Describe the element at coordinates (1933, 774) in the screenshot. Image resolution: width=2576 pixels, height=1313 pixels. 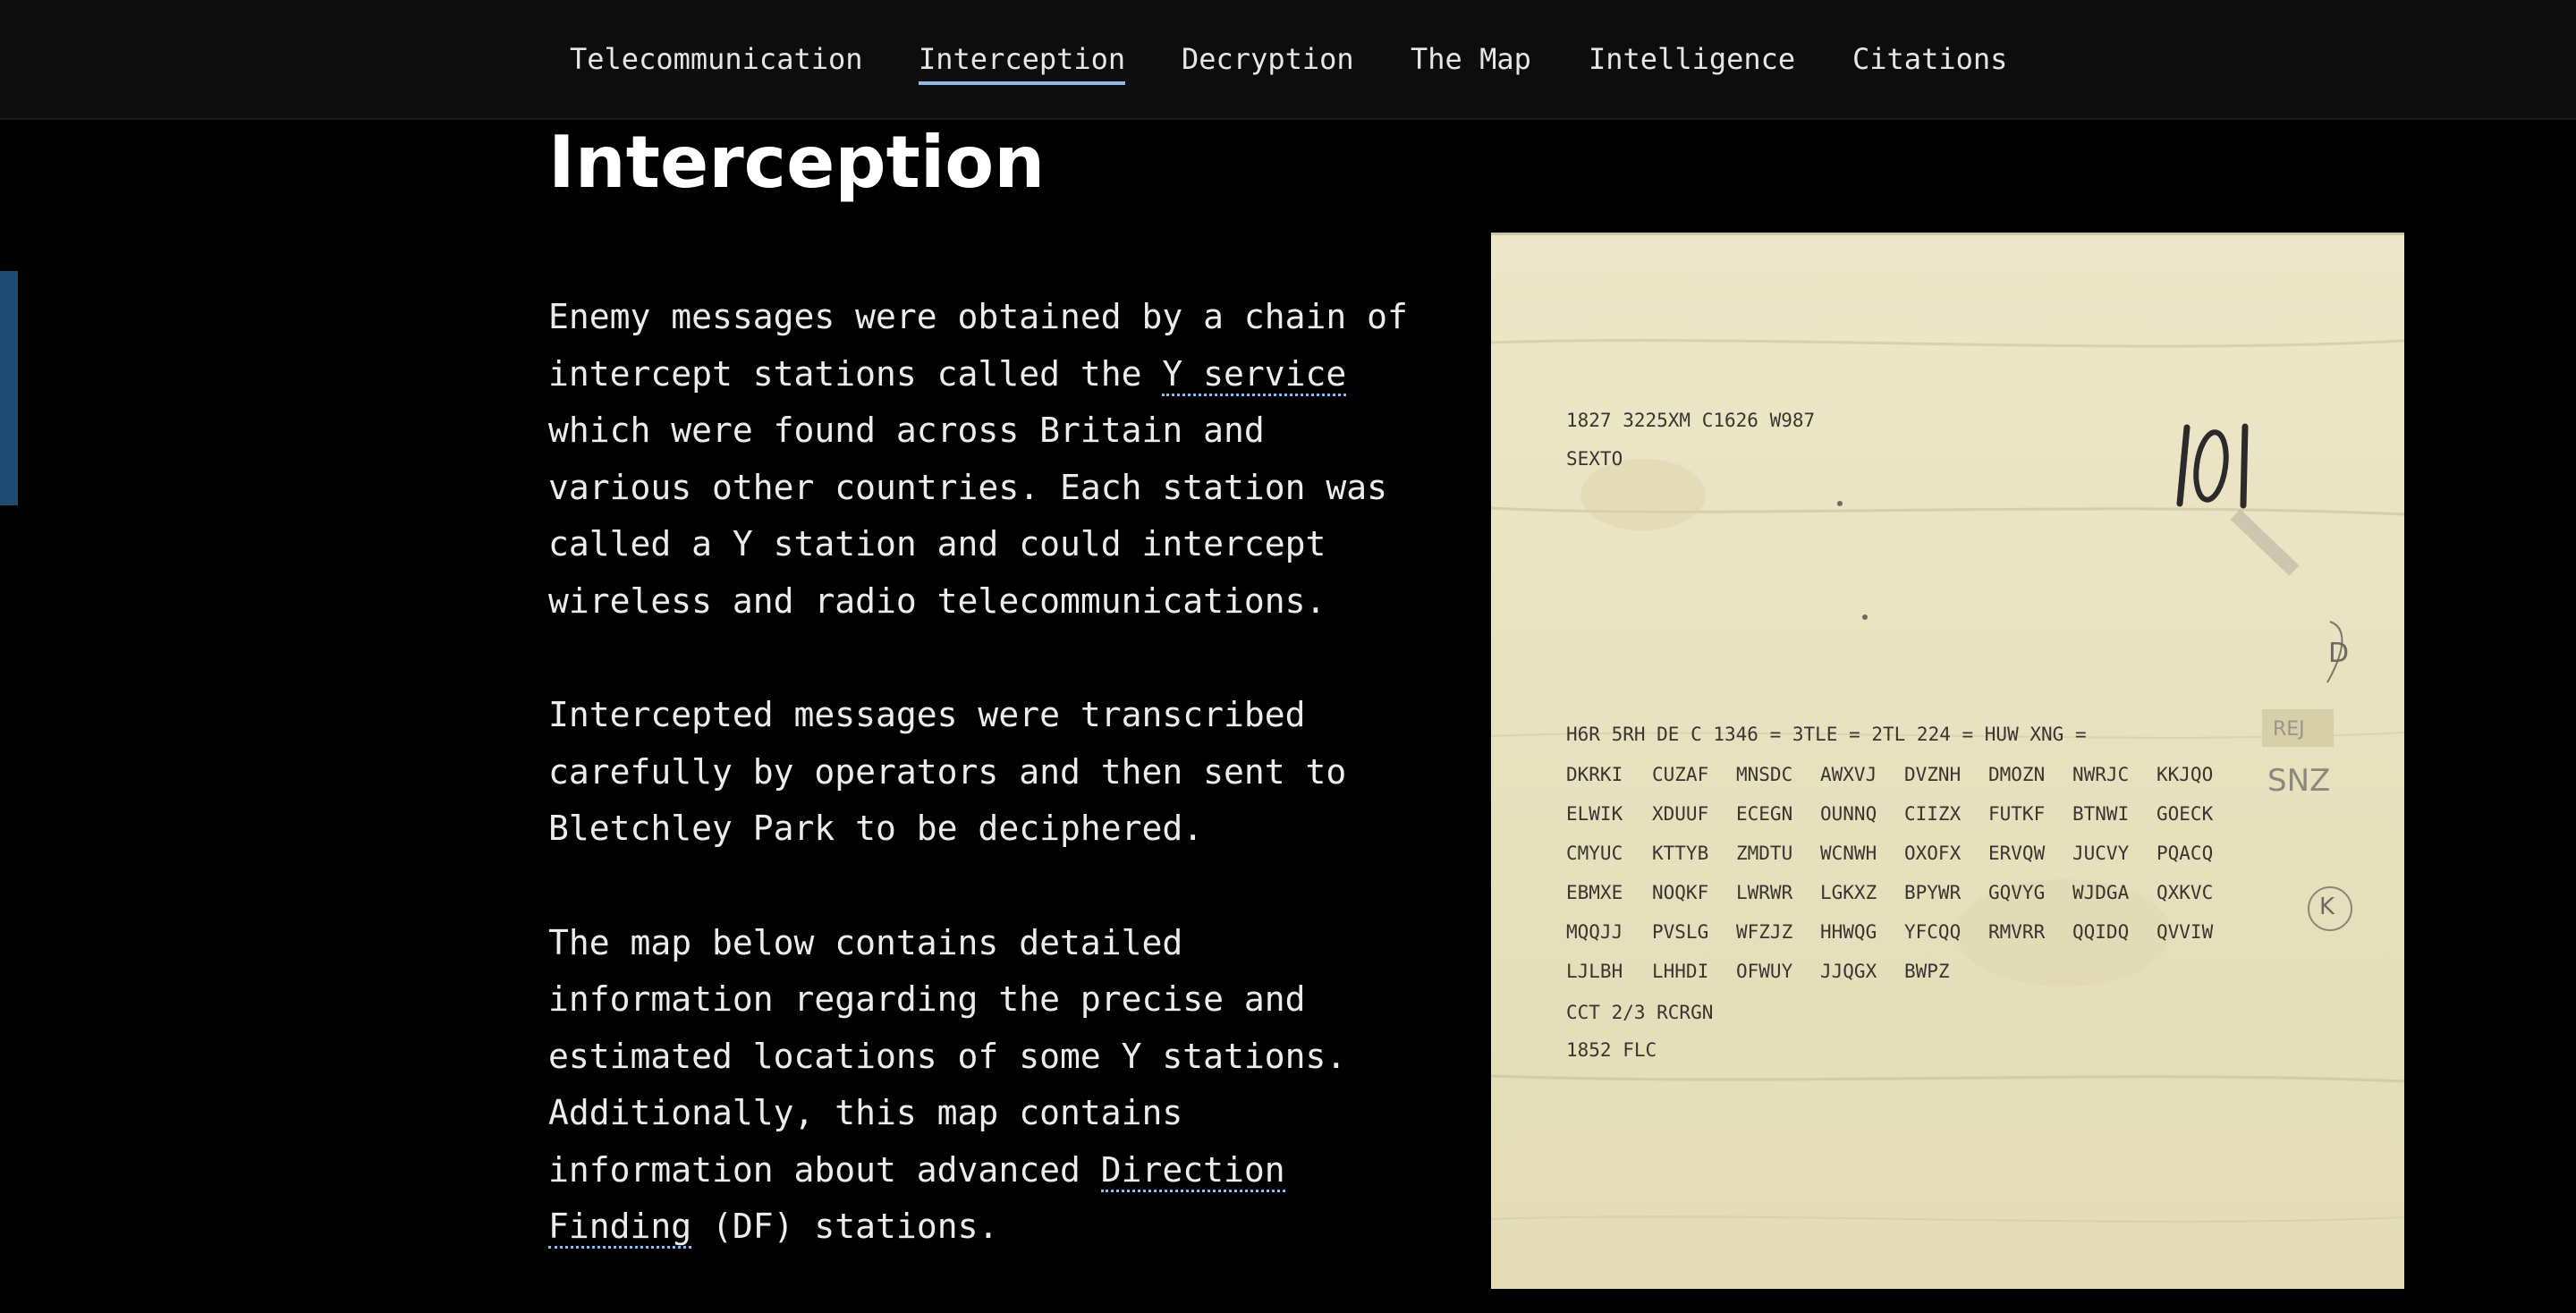
I see `cipher-group: DVZNH` at that location.